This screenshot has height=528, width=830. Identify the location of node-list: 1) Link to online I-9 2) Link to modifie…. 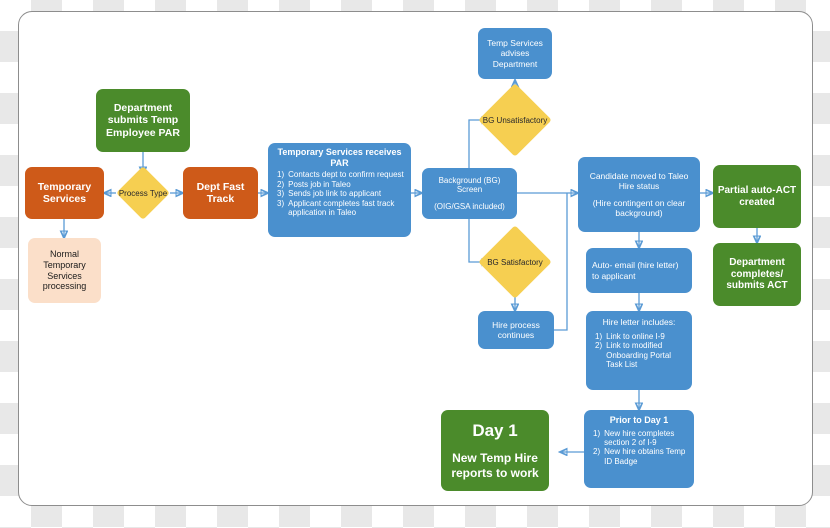
(639, 351).